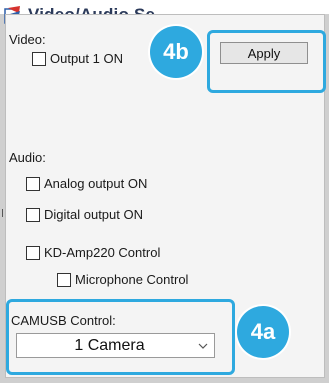 Image resolution: width=329 pixels, height=383 pixels. What do you see at coordinates (39, 58) in the screenshot?
I see `output1-checkbox` at bounding box center [39, 58].